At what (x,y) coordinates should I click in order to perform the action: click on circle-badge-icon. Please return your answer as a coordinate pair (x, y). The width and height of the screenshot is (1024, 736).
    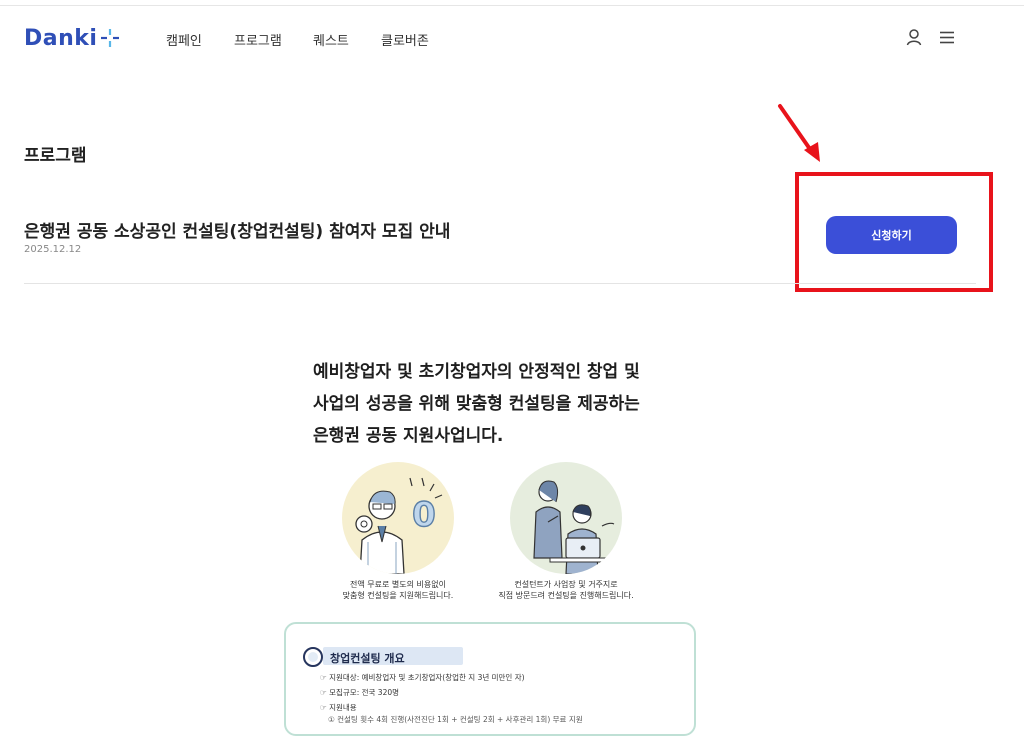
    Looking at the image, I should click on (313, 657).